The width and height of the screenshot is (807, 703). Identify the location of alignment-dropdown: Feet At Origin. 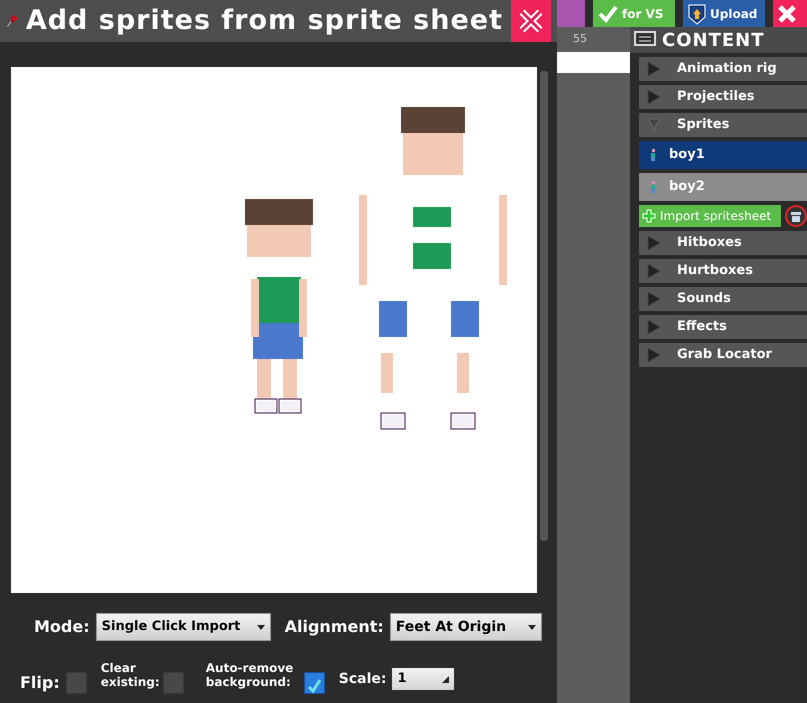
(466, 627).